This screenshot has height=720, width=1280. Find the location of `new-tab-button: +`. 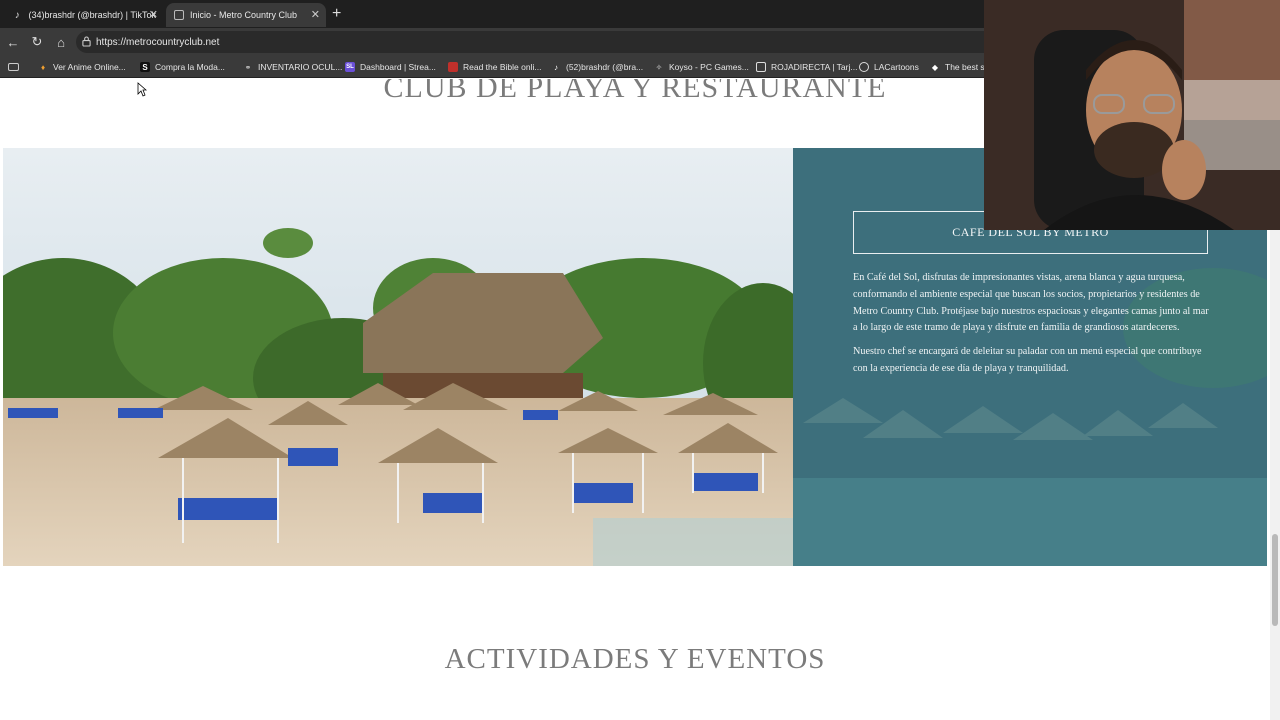

new-tab-button: + is located at coordinates (336, 14).